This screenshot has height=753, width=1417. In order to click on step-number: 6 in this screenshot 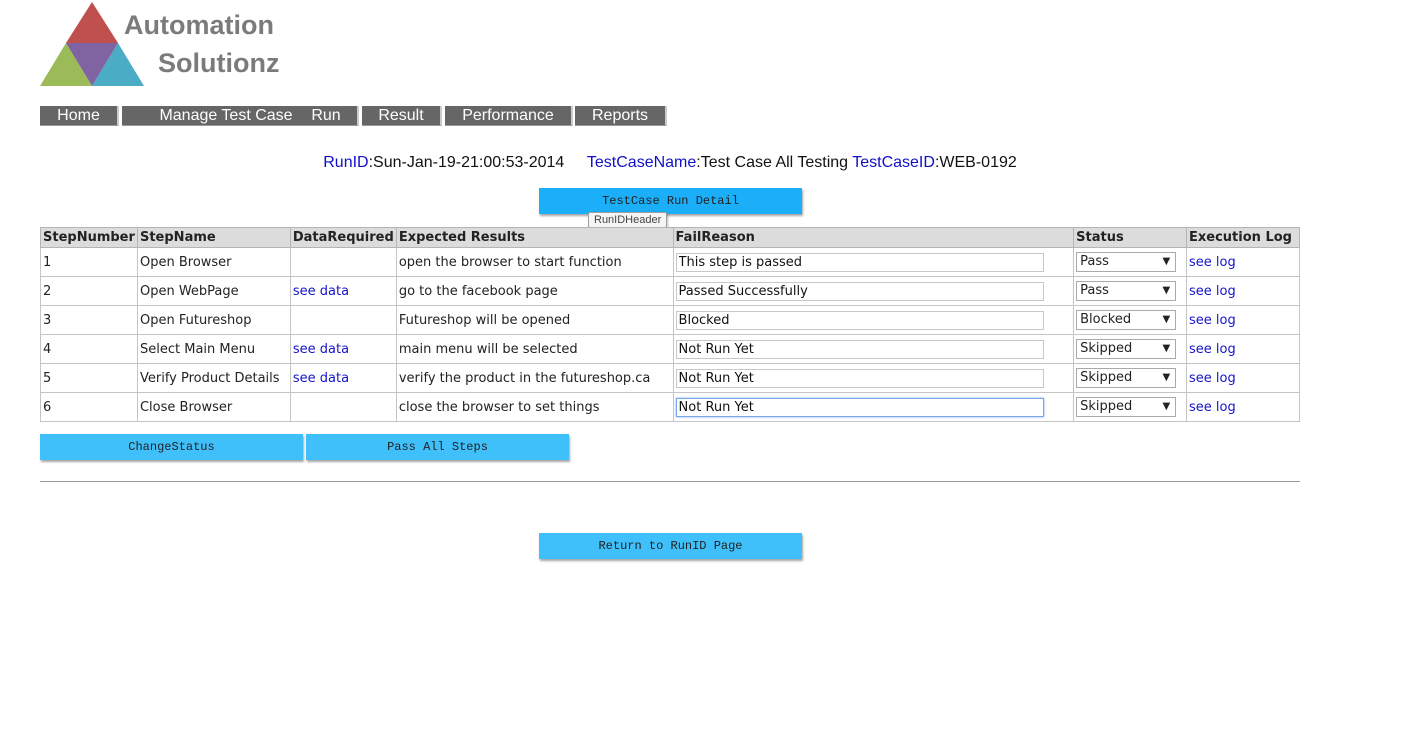, I will do `click(89, 407)`.